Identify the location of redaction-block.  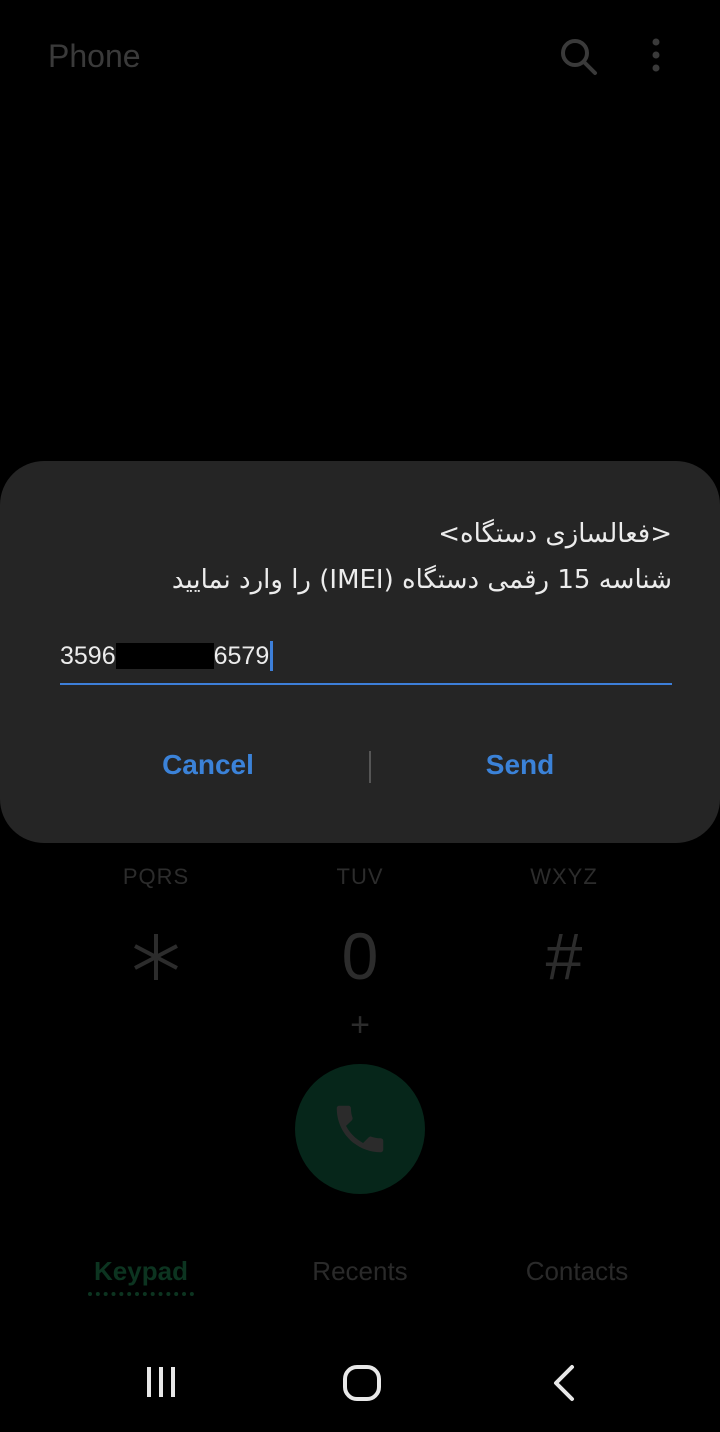
(164, 656).